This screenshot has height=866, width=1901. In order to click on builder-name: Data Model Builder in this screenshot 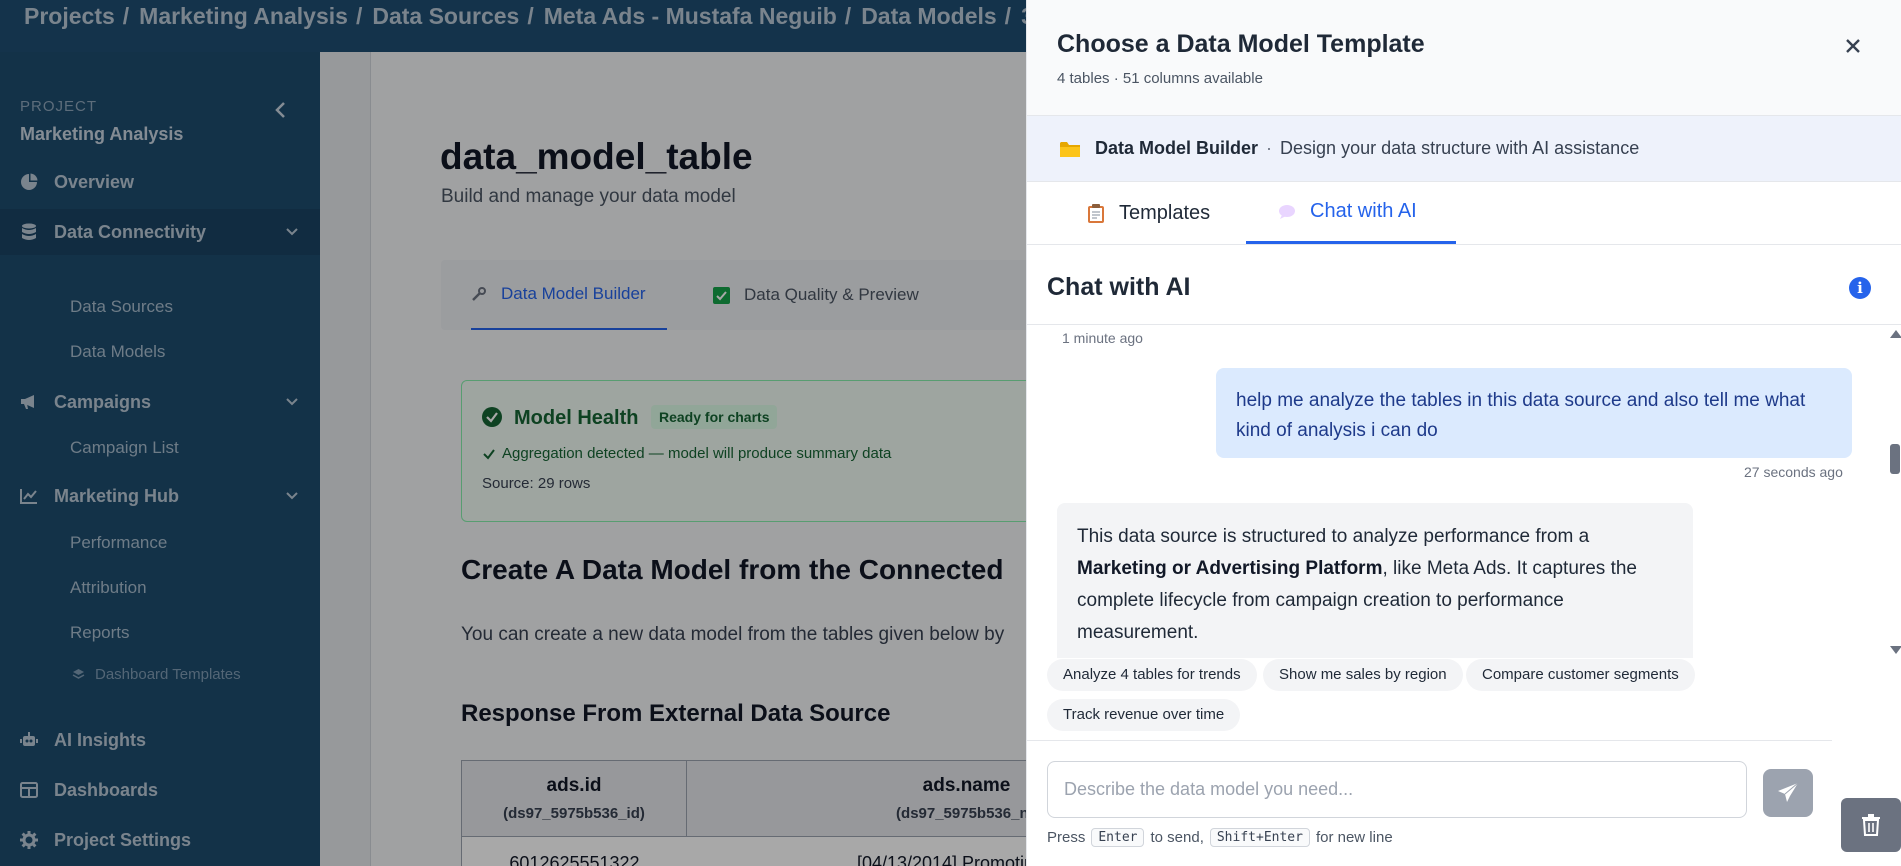, I will do `click(1177, 148)`.